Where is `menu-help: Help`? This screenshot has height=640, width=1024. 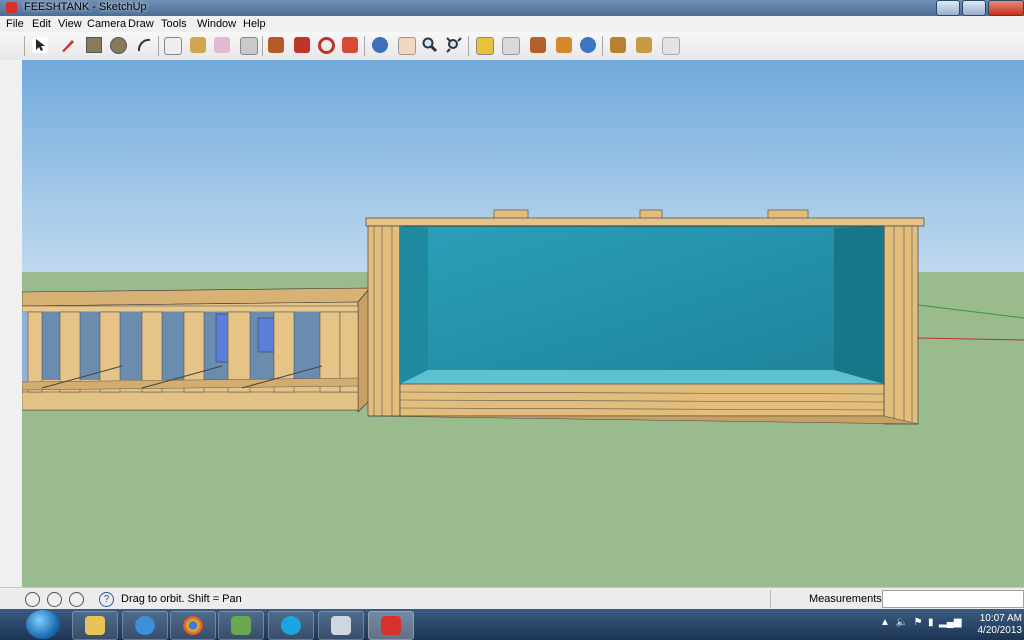
menu-help: Help is located at coordinates (254, 24).